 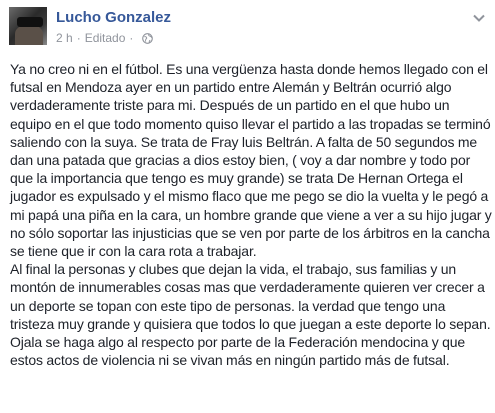 I want to click on author-name: Lucho Gonzalez, so click(x=113, y=17).